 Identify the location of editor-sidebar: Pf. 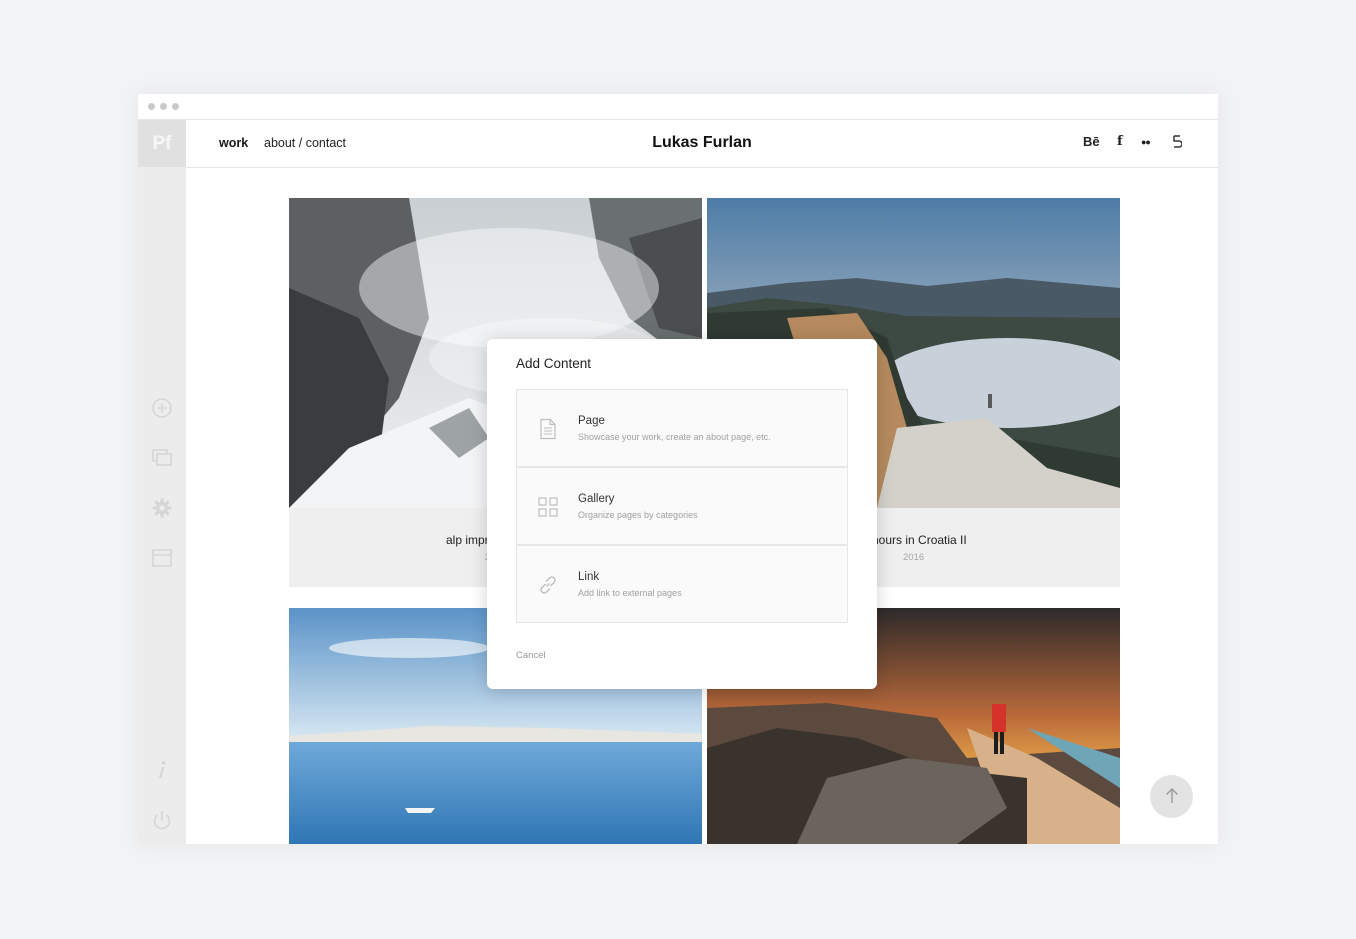
(162, 482).